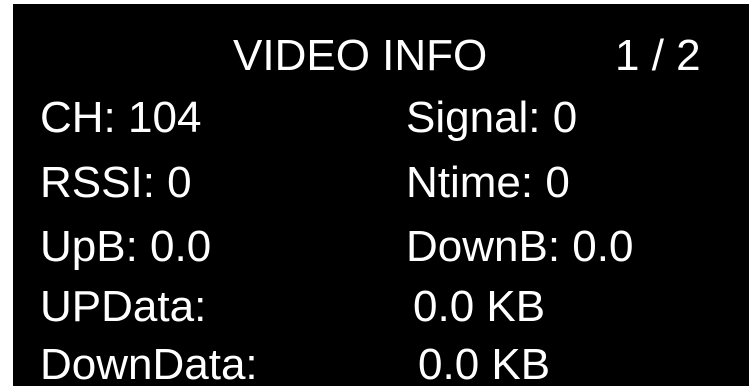  What do you see at coordinates (116, 182) in the screenshot?
I see `rssi-value: RSSI: 0` at bounding box center [116, 182].